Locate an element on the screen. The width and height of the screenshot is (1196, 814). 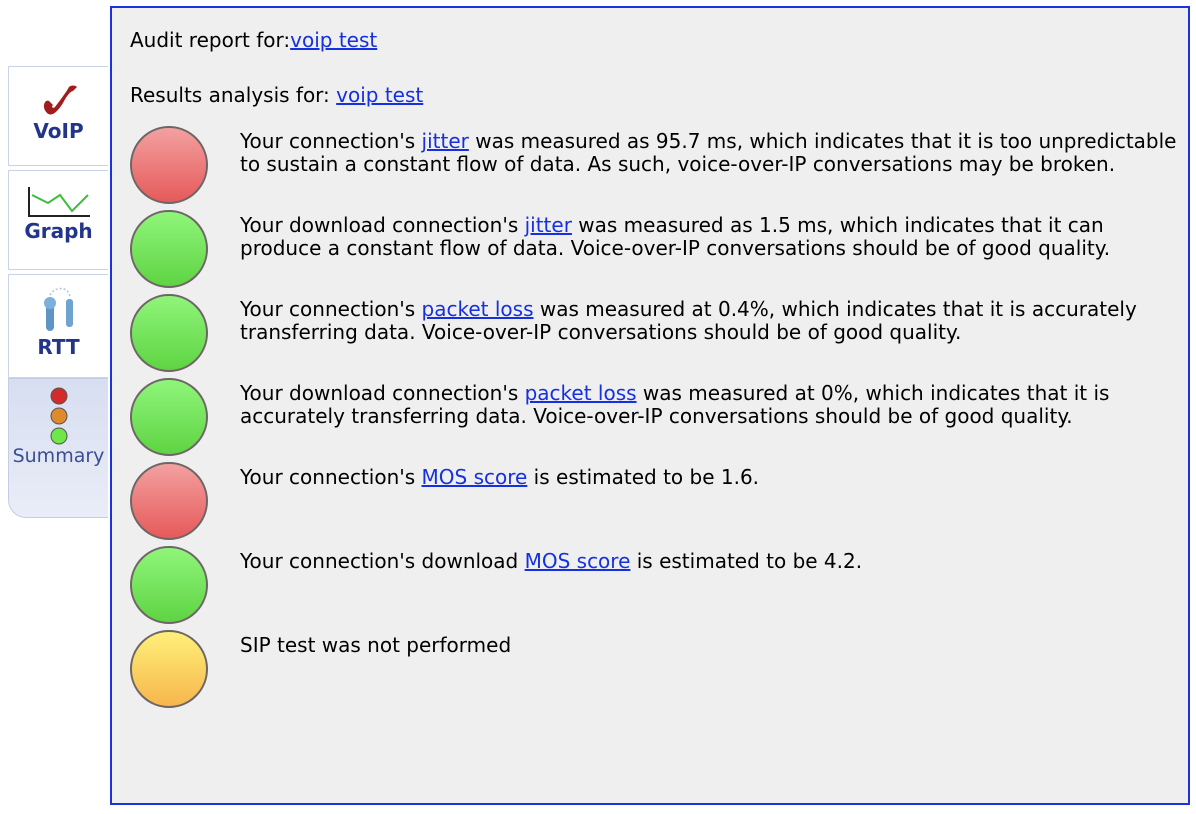
result-text: Your connection's download is located at coordinates (382, 561).